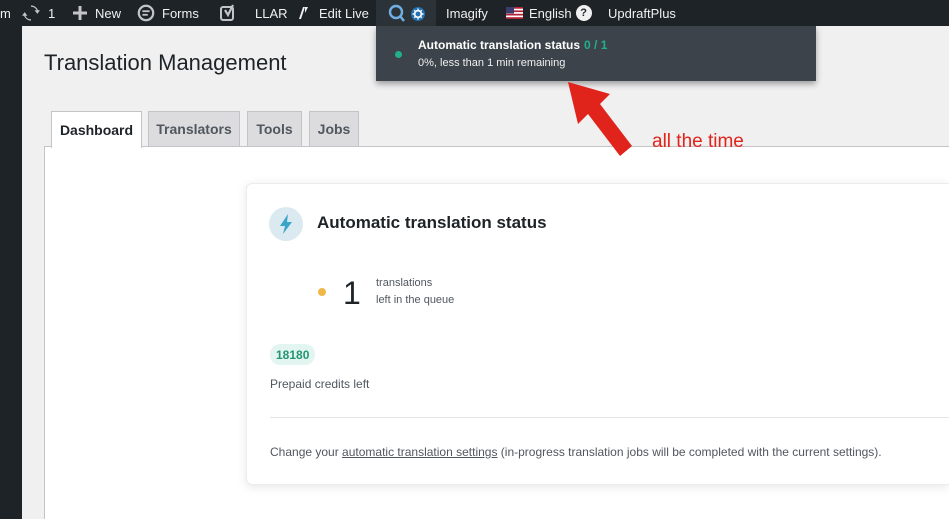 This screenshot has height=519, width=949. What do you see at coordinates (698, 141) in the screenshot?
I see `annotation-text: all the time` at bounding box center [698, 141].